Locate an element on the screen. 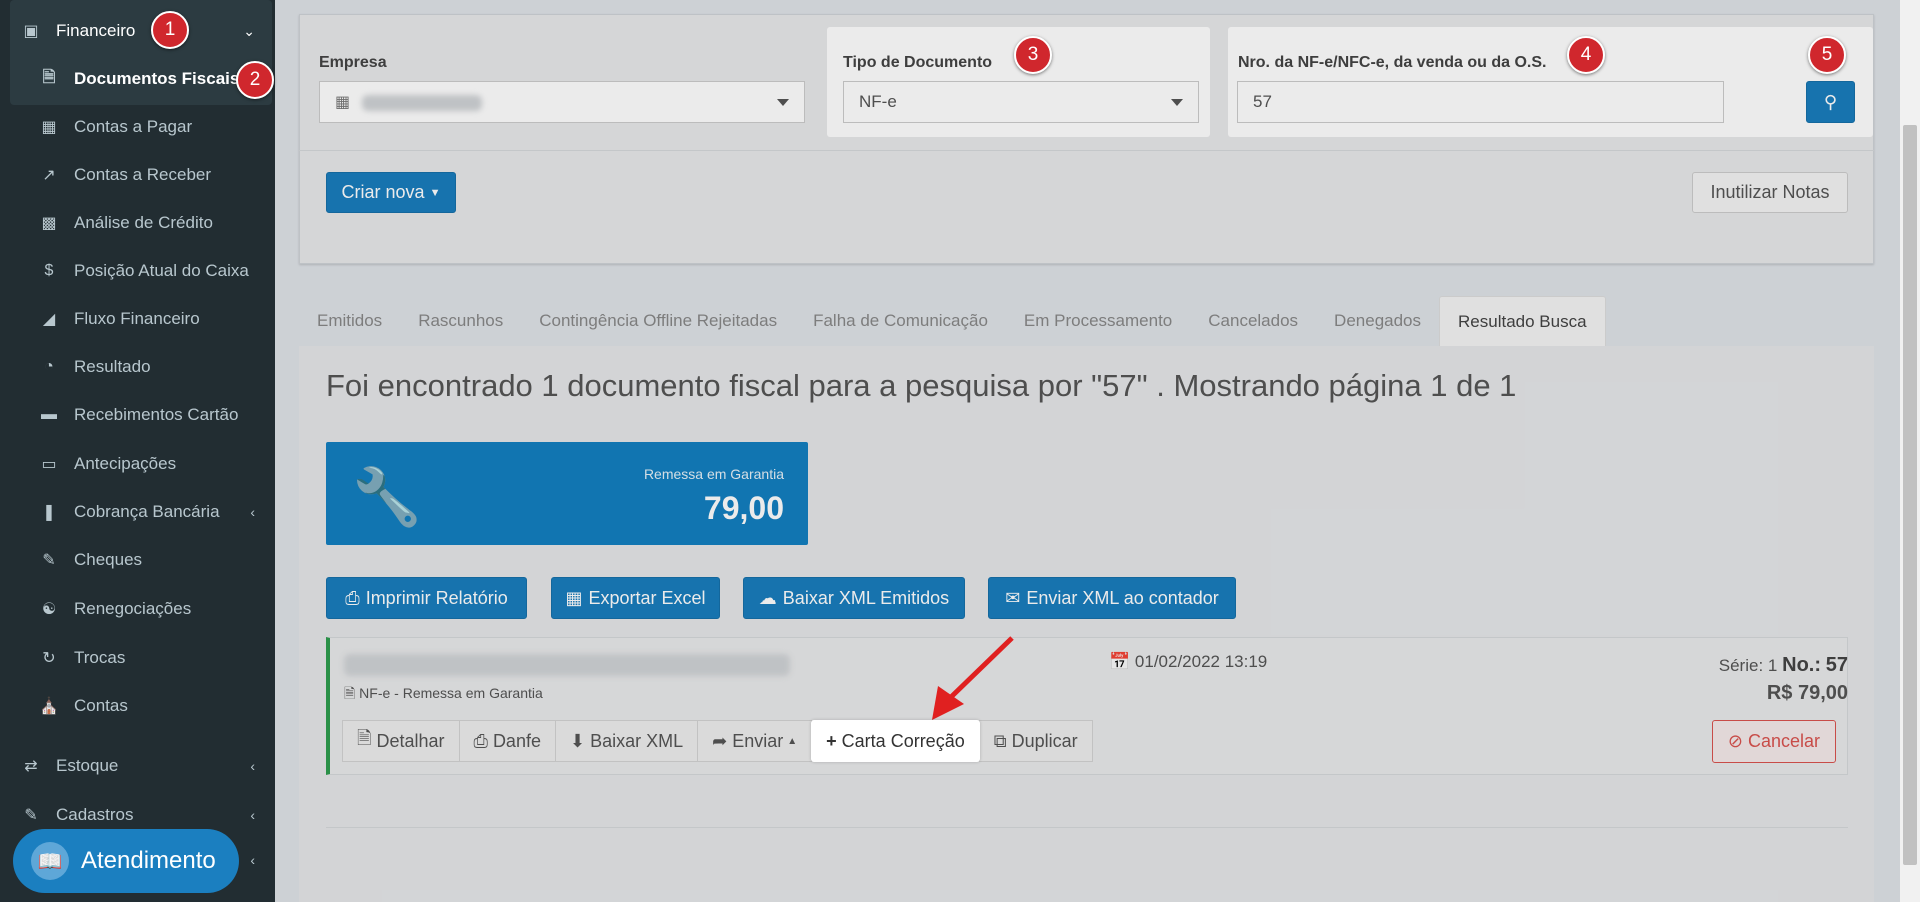 The image size is (1920, 902). enviar-label: Enviar is located at coordinates (758, 740).